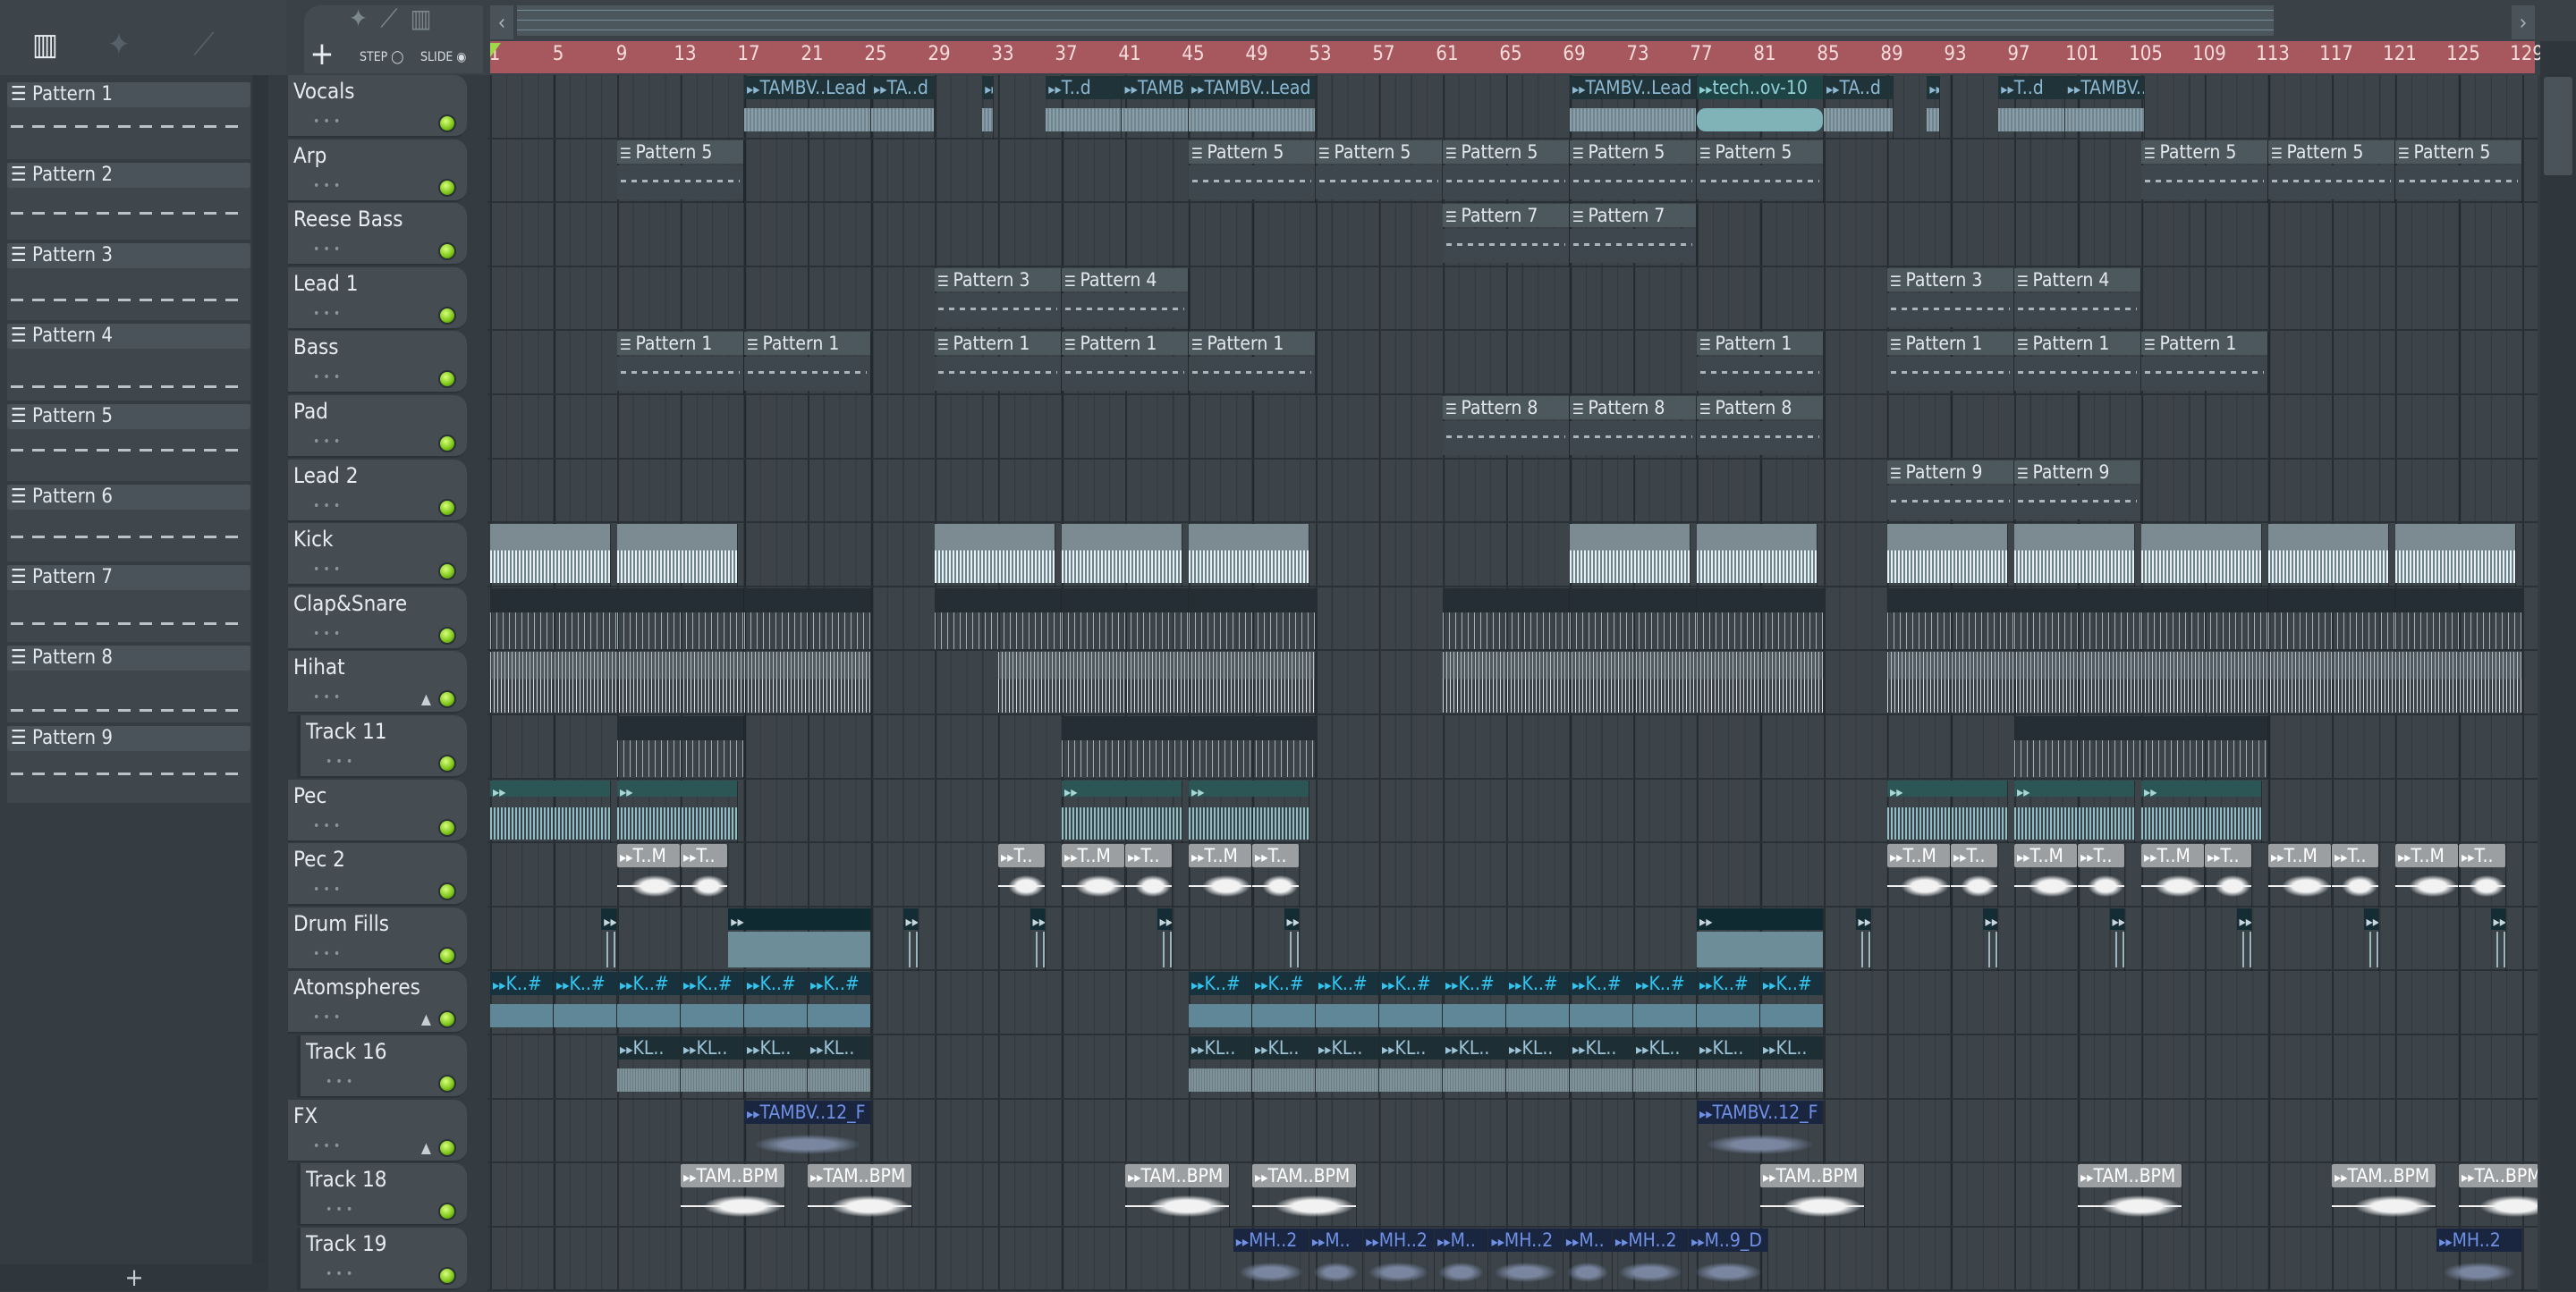  Describe the element at coordinates (495, 50) in the screenshot. I see `playhead-marker` at that location.